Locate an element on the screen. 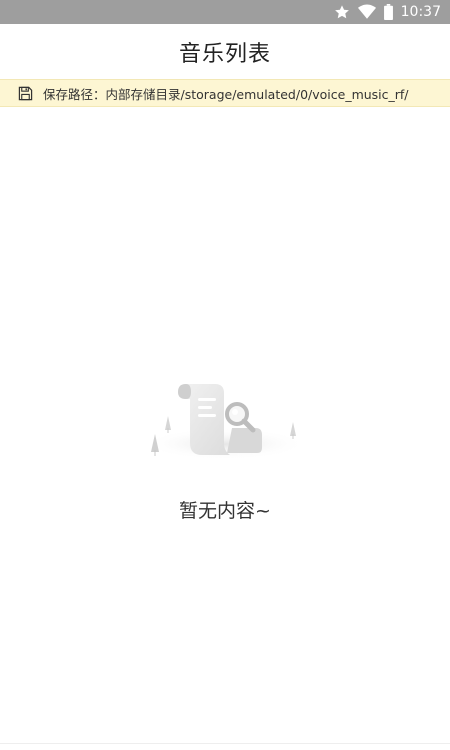 Image resolution: width=450 pixels, height=750 pixels. star-icon is located at coordinates (342, 12).